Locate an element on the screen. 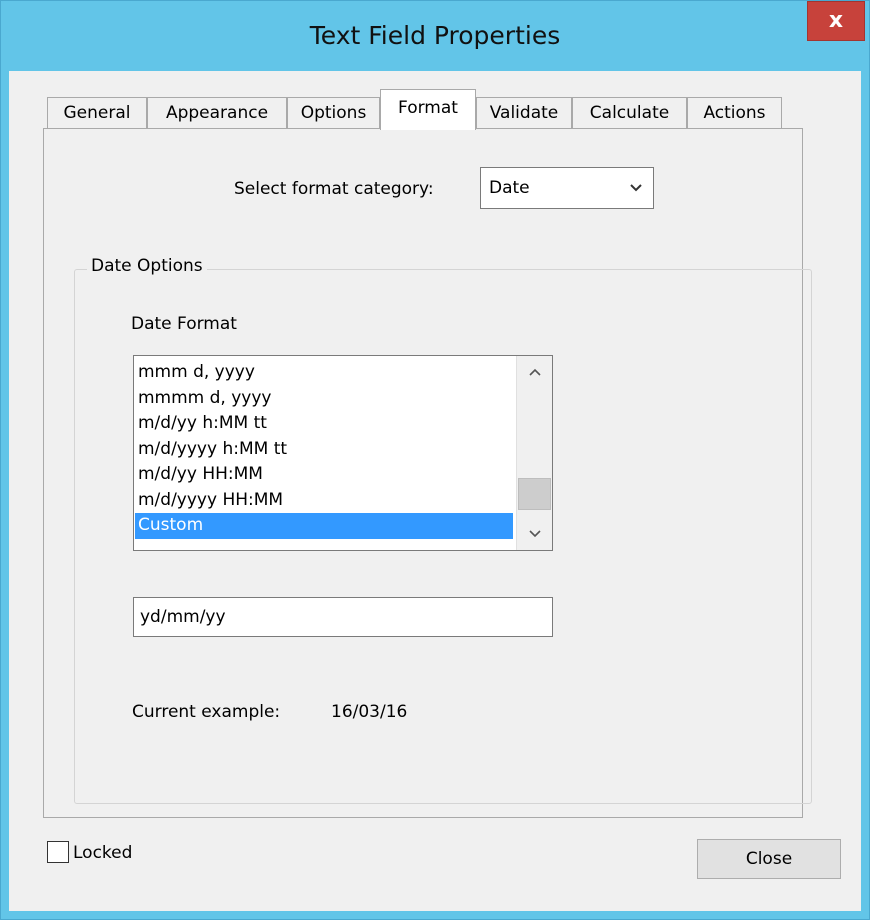  current-example-value: 16/03/16 is located at coordinates (369, 712).